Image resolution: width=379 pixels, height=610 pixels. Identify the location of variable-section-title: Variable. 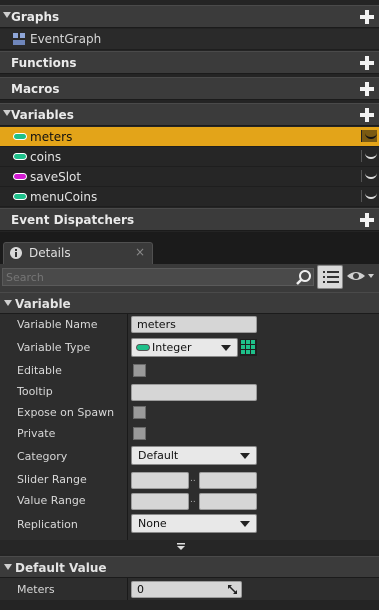
(43, 304).